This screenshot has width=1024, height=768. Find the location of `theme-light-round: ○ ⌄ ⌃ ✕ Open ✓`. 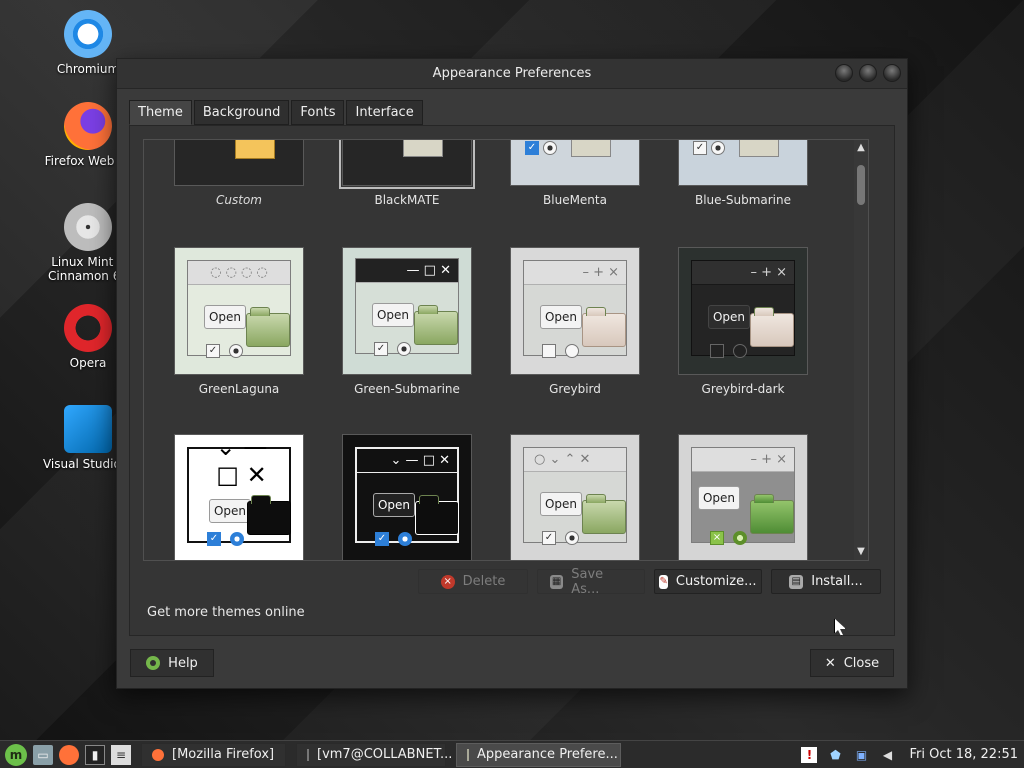

theme-light-round: ○ ⌄ ⌃ ✕ Open ✓ is located at coordinates (575, 497).